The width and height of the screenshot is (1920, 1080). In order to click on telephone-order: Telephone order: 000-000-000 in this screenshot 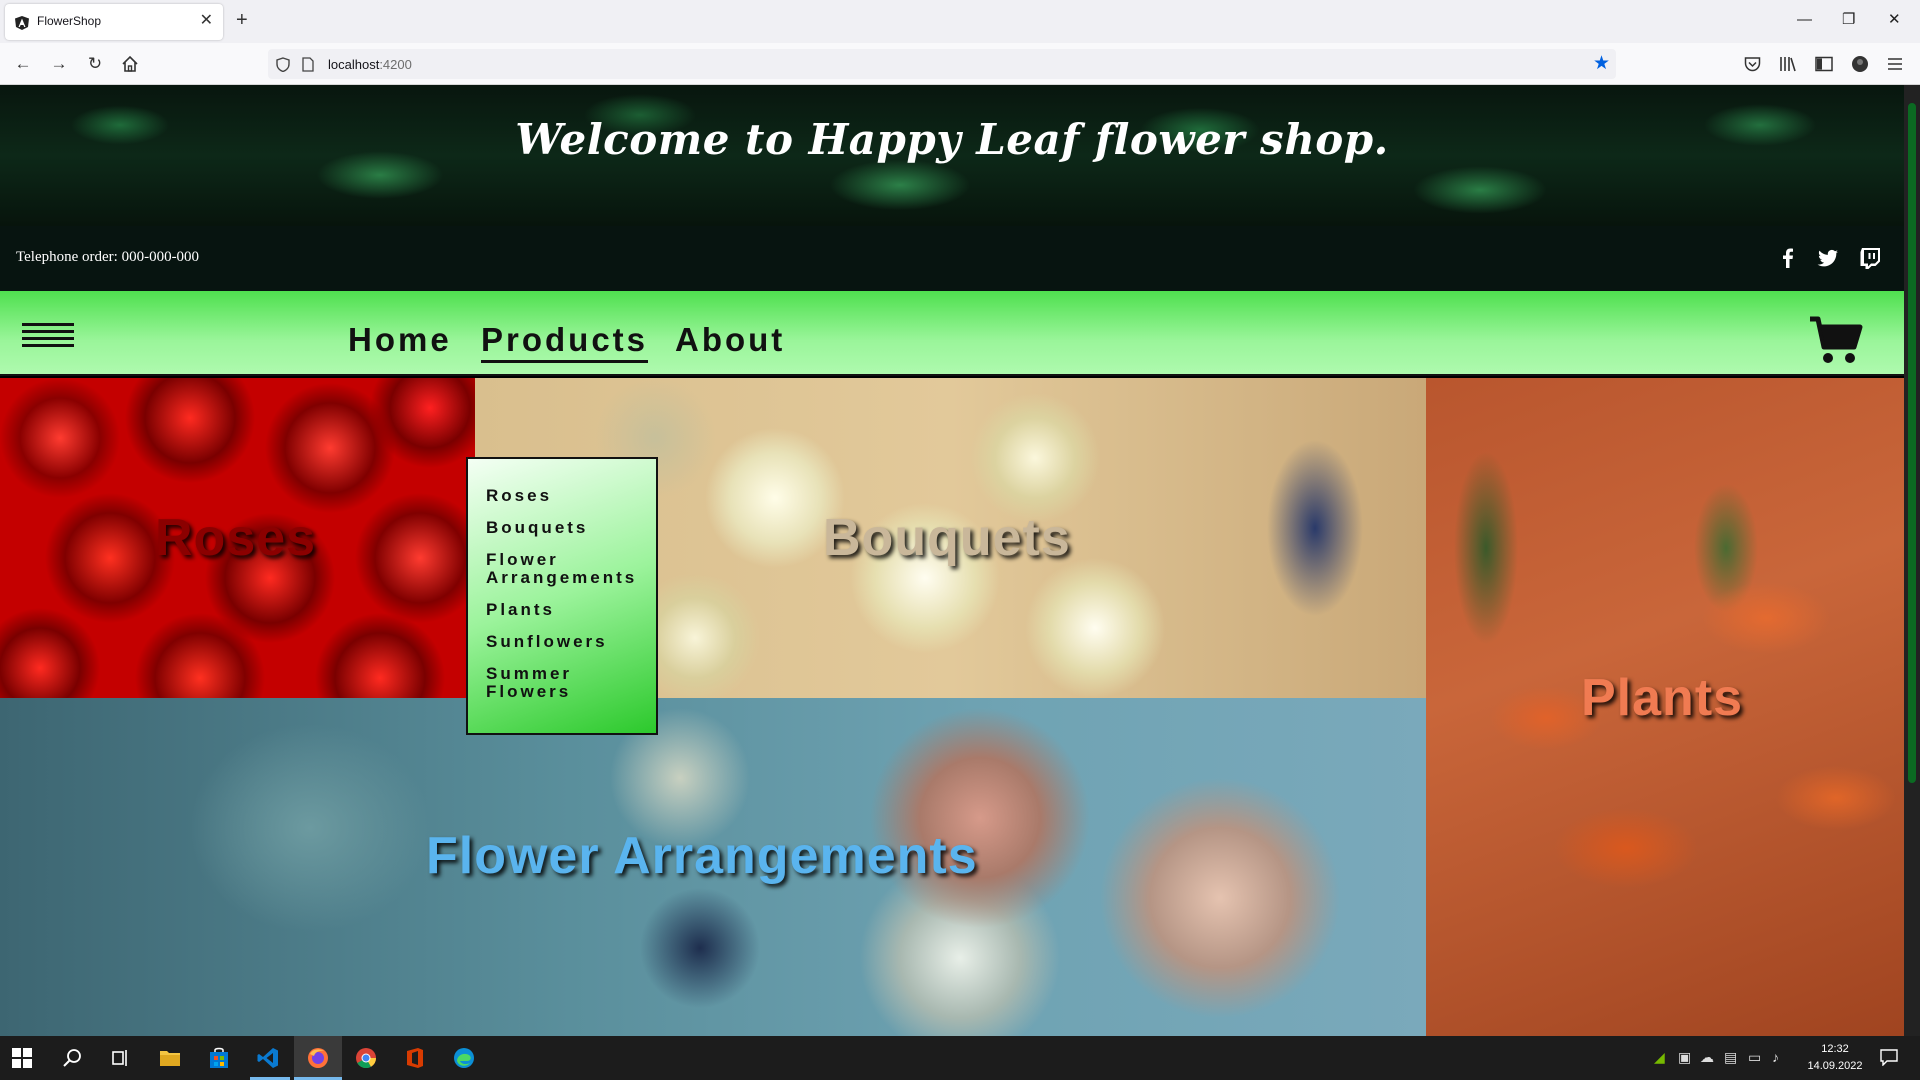, I will do `click(108, 257)`.